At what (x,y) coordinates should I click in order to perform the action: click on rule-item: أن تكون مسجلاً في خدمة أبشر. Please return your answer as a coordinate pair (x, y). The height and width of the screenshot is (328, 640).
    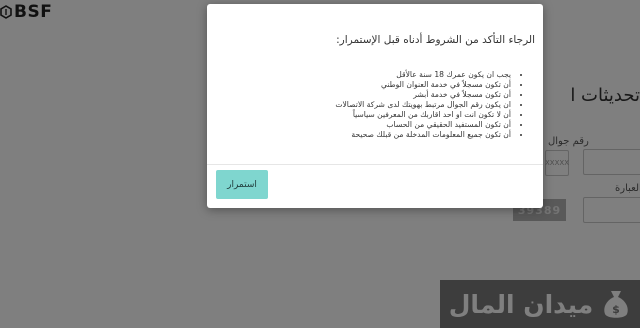
    Looking at the image, I should click on (423, 95).